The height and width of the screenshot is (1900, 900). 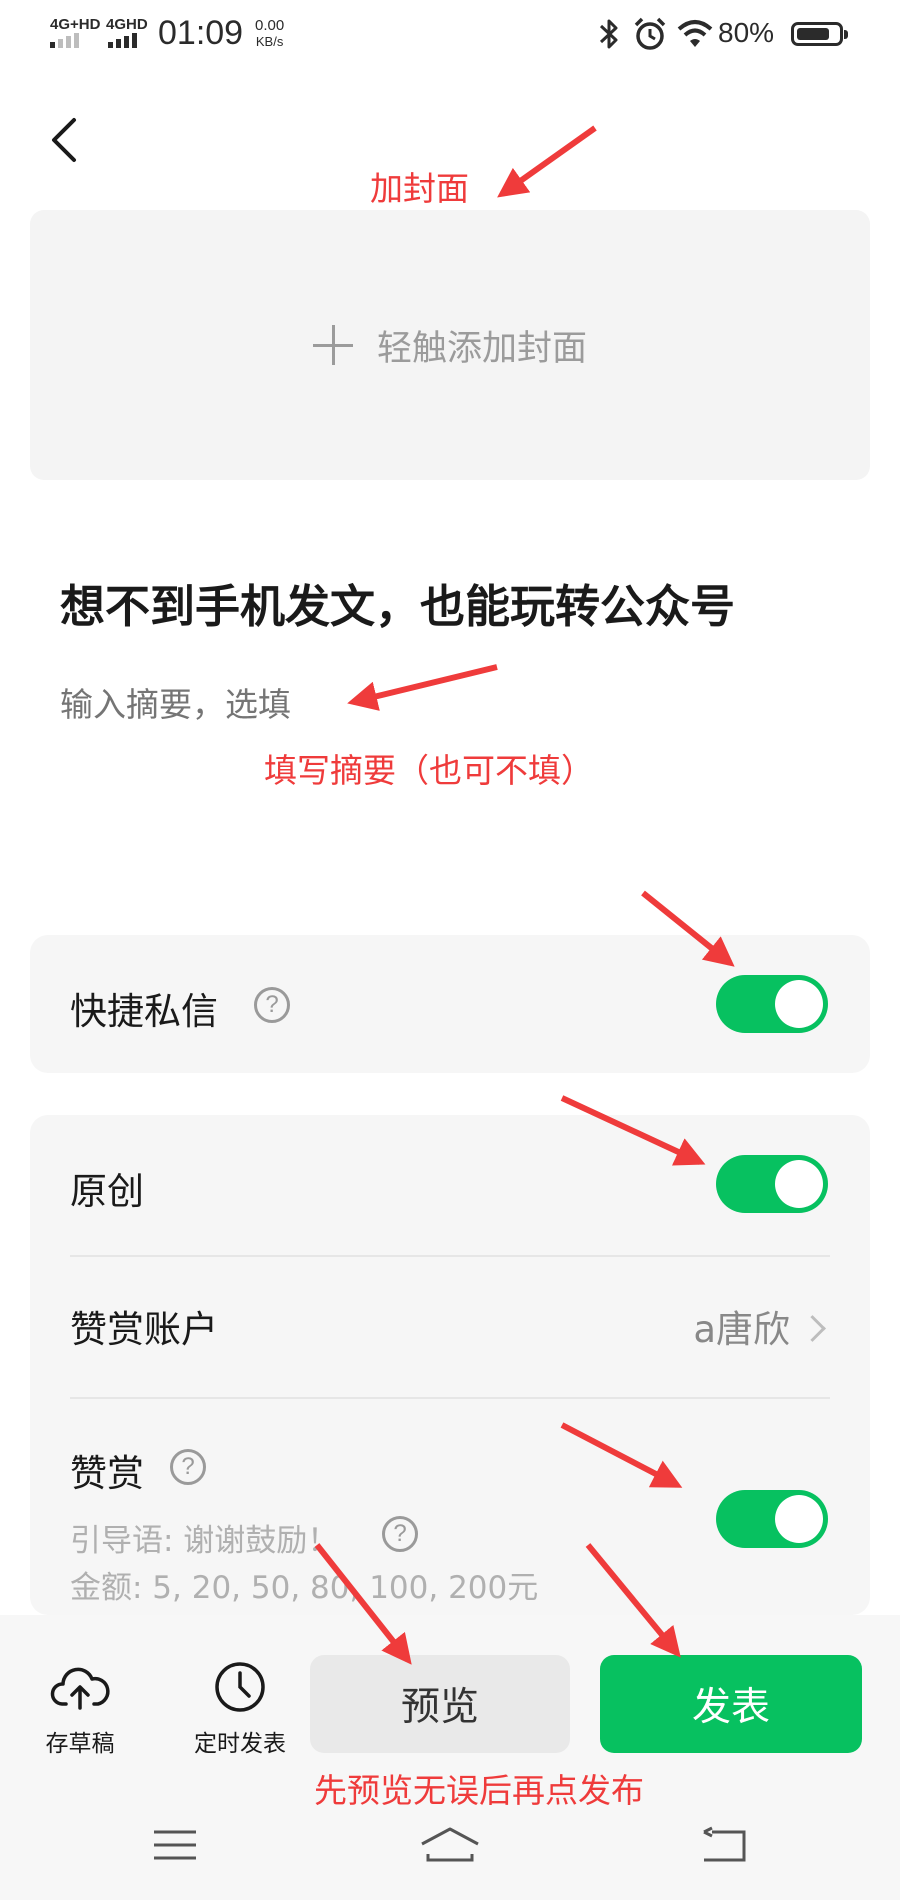 I want to click on quick-message-card: 快捷私信 ?, so click(x=450, y=1004).